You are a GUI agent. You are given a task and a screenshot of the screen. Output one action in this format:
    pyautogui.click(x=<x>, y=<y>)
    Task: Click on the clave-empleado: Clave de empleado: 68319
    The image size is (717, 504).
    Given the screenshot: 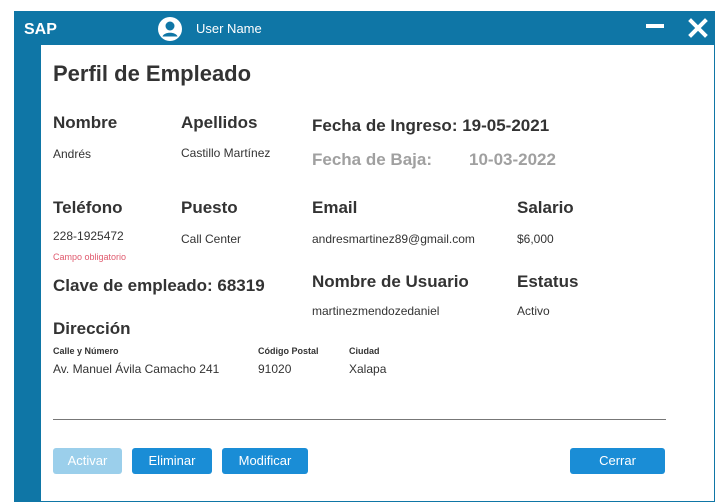 What is the action you would take?
    pyautogui.click(x=159, y=285)
    